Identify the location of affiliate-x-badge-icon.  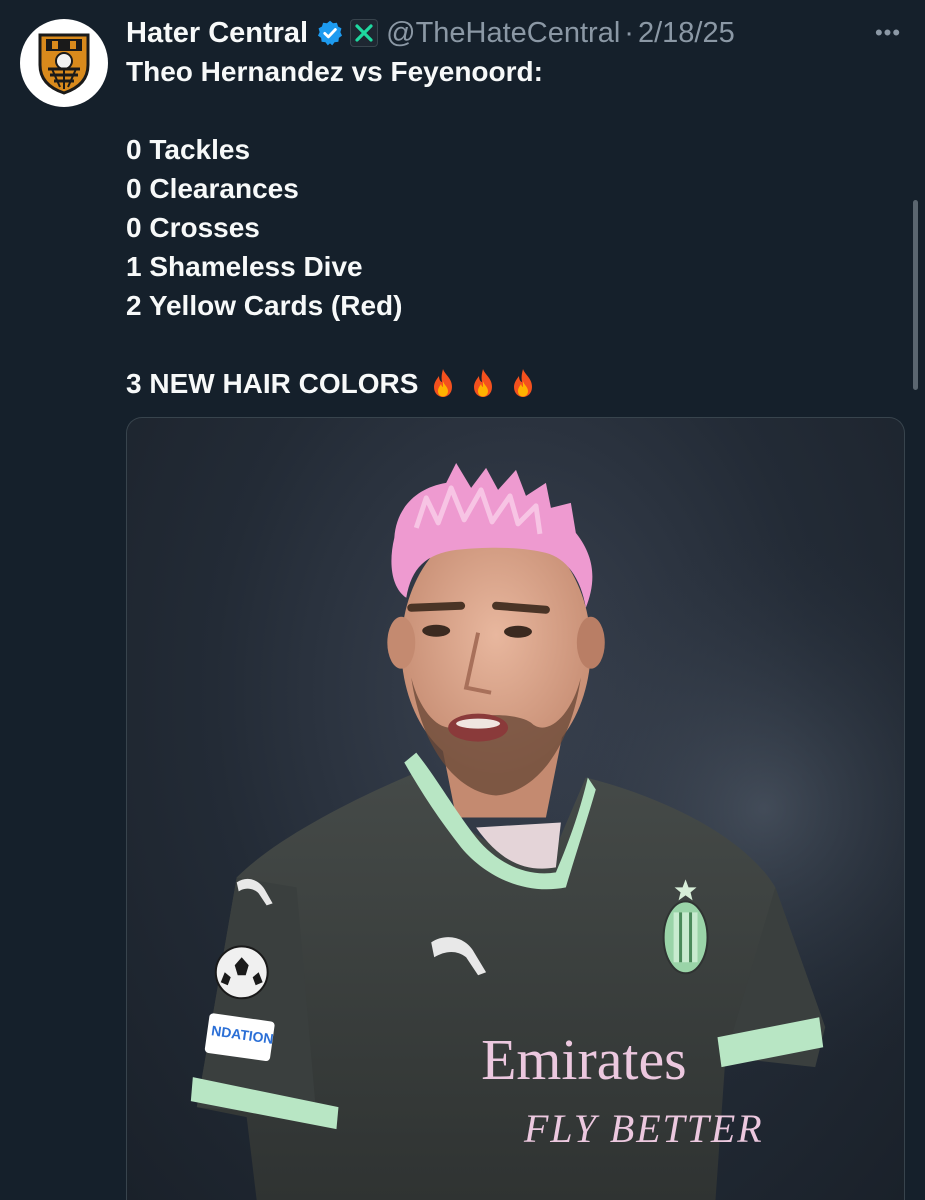
(364, 33).